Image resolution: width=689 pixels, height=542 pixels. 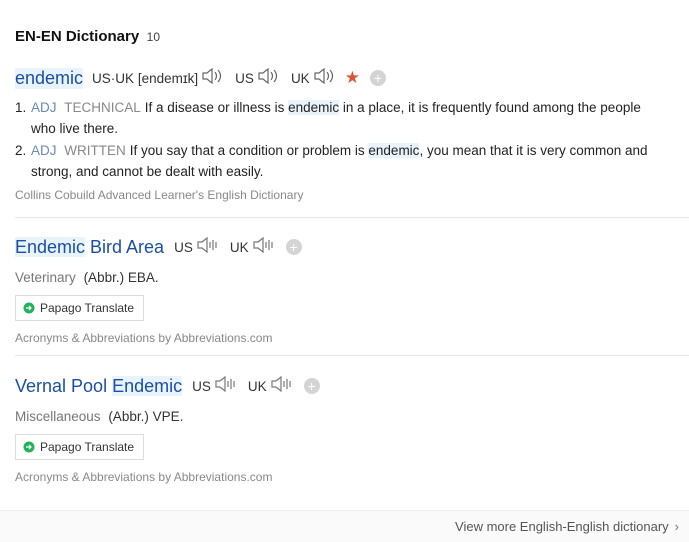 What do you see at coordinates (99, 386) in the screenshot?
I see `entry-word: Vernal Pool Endemic` at bounding box center [99, 386].